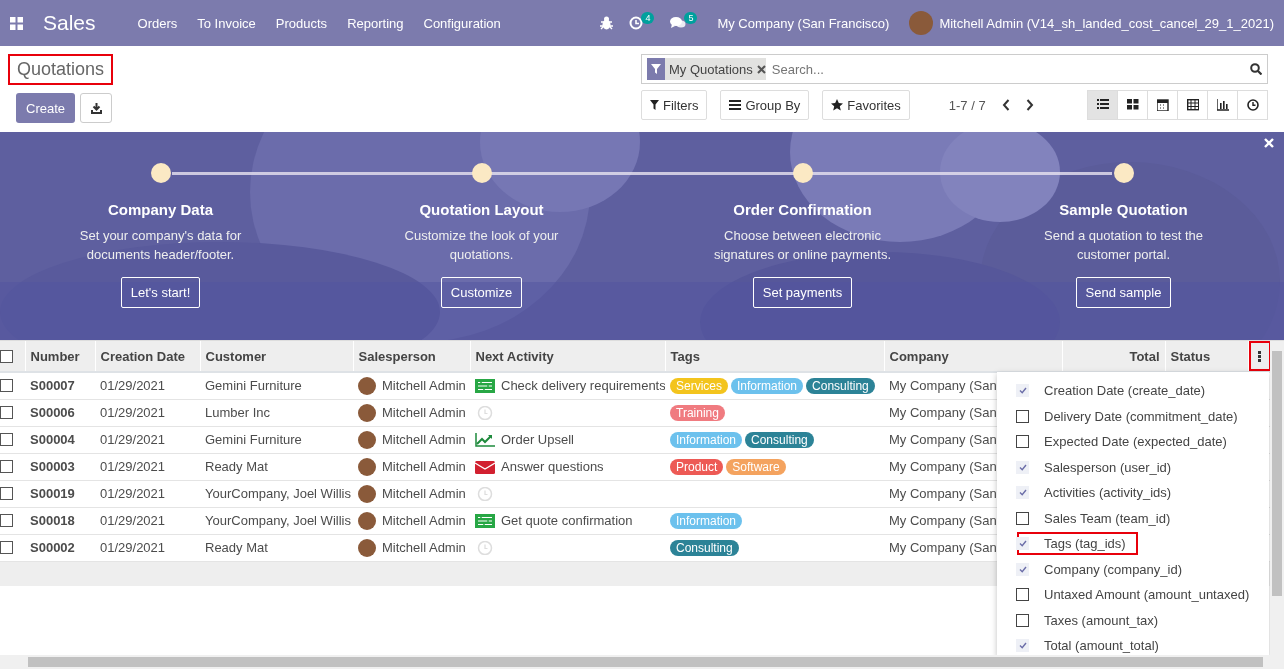 This screenshot has width=1284, height=669. What do you see at coordinates (367, 385) in the screenshot?
I see `avatar` at bounding box center [367, 385].